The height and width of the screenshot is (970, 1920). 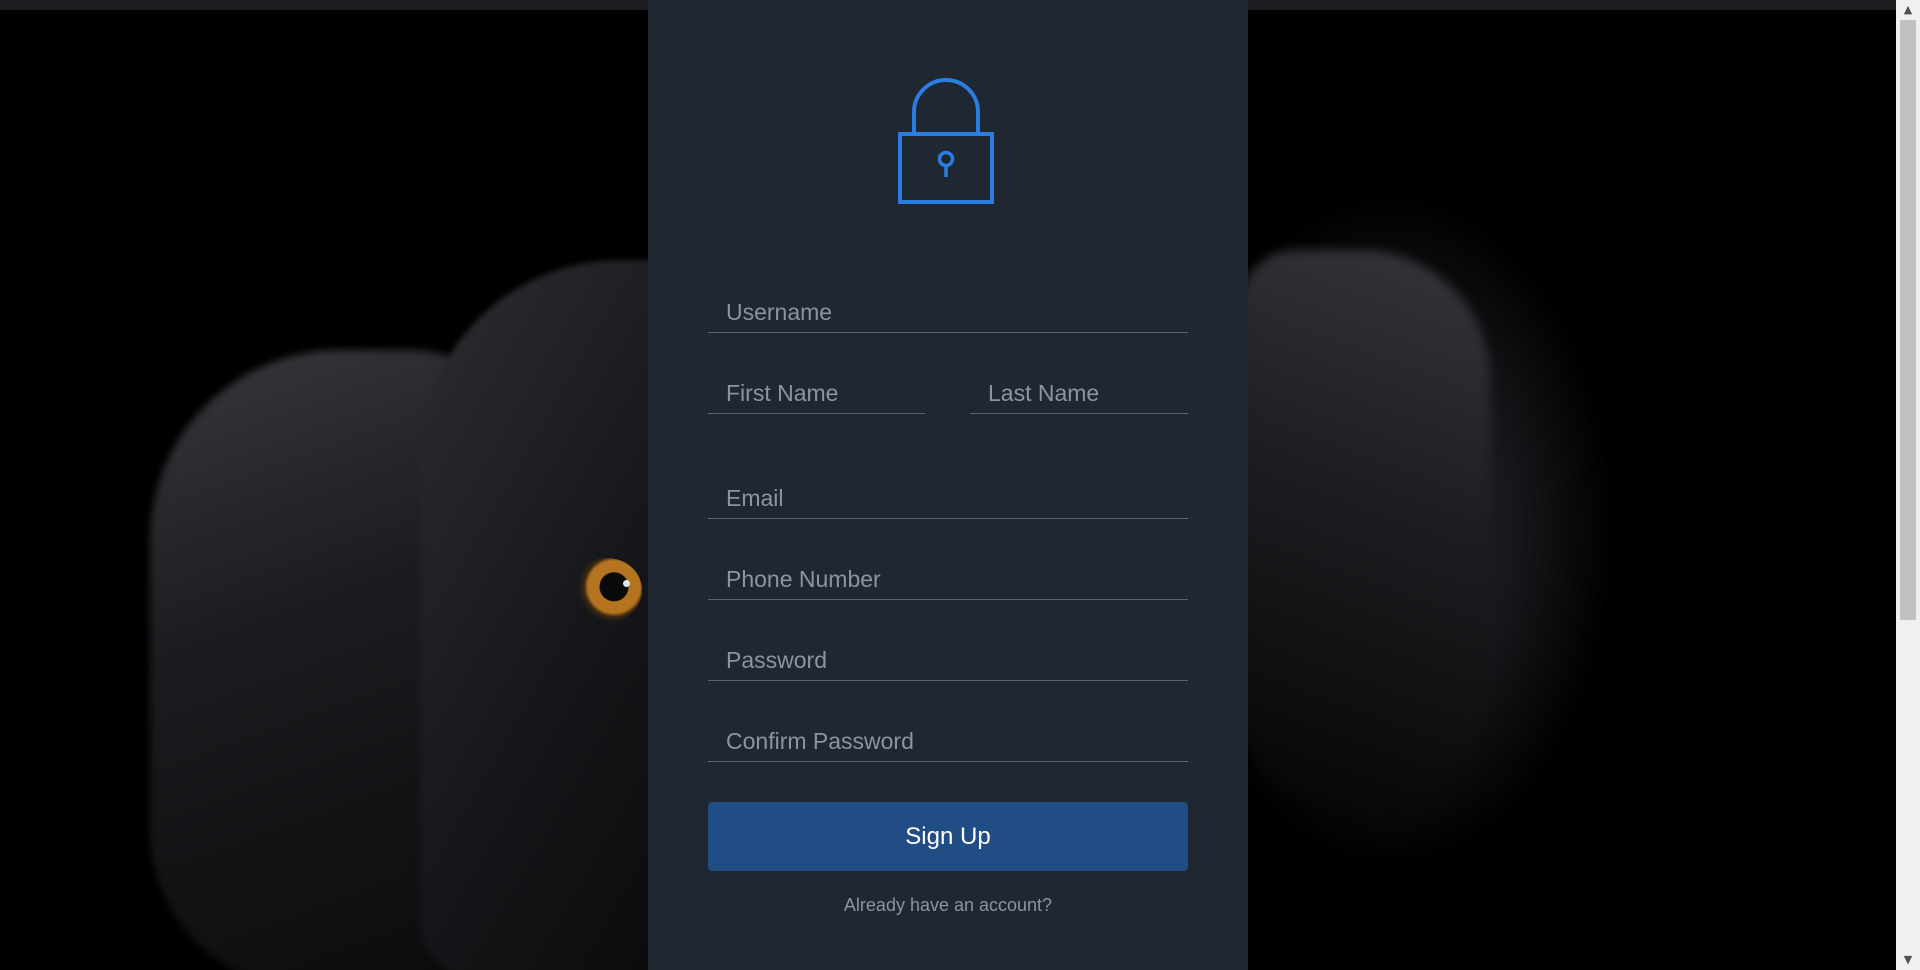 I want to click on lock-icon, so click(x=946, y=141).